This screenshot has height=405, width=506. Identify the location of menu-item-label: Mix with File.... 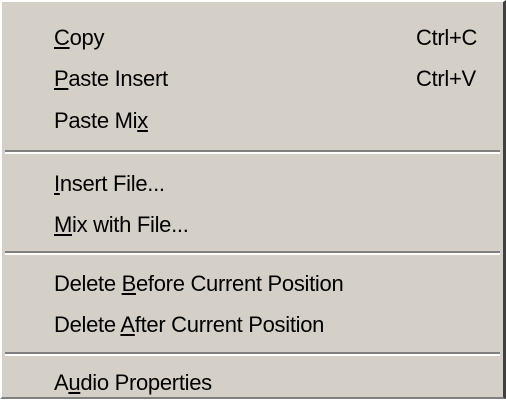
(121, 224).